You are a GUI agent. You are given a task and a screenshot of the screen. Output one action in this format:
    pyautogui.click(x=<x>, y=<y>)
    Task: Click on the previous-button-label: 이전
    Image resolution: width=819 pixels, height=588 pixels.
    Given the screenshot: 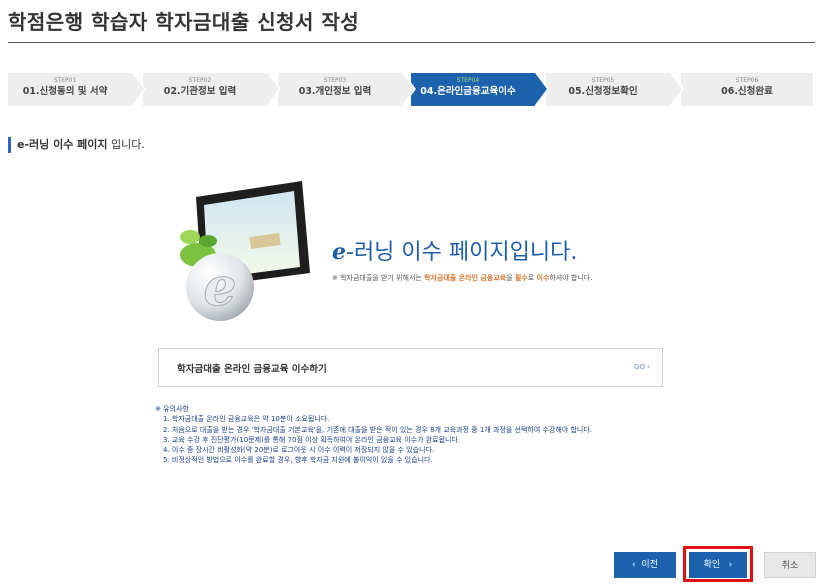 What is the action you would take?
    pyautogui.click(x=649, y=565)
    